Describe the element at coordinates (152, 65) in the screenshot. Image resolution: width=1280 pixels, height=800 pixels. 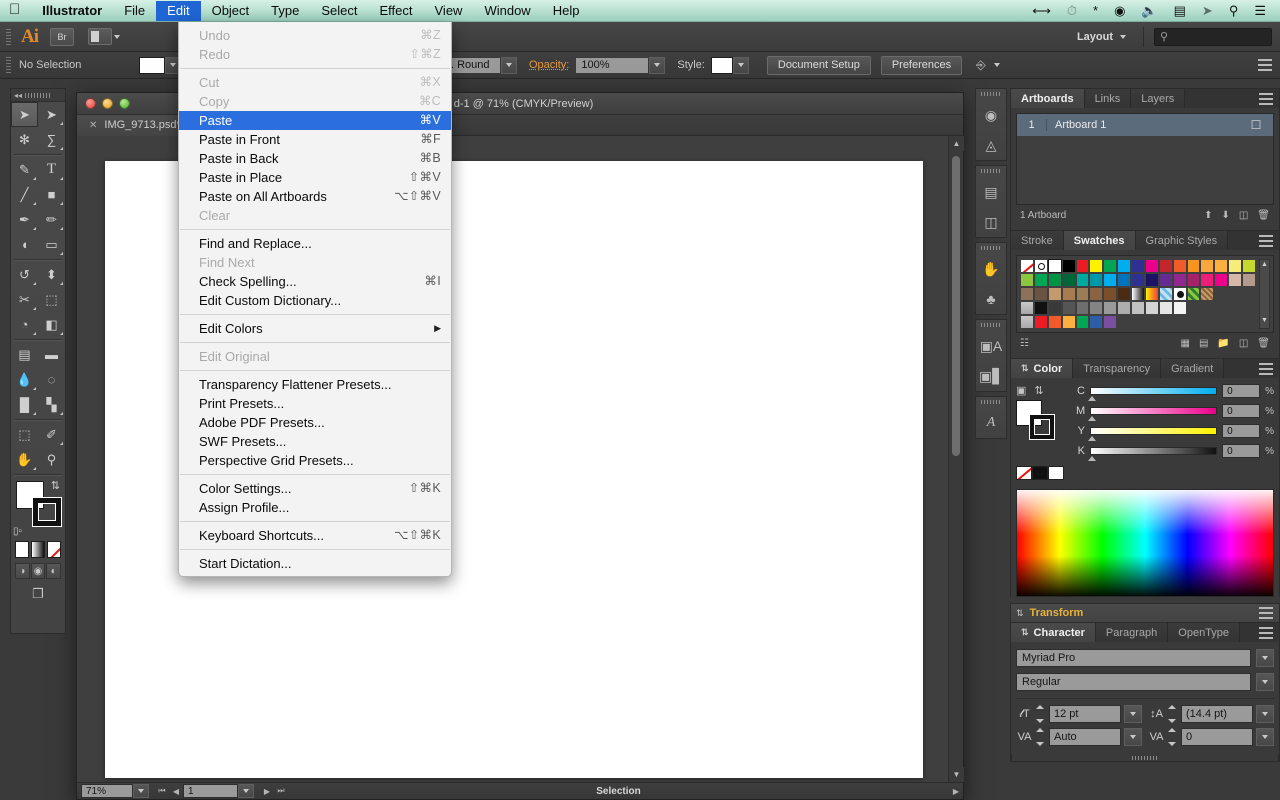
I see `fill-color-swatch` at that location.